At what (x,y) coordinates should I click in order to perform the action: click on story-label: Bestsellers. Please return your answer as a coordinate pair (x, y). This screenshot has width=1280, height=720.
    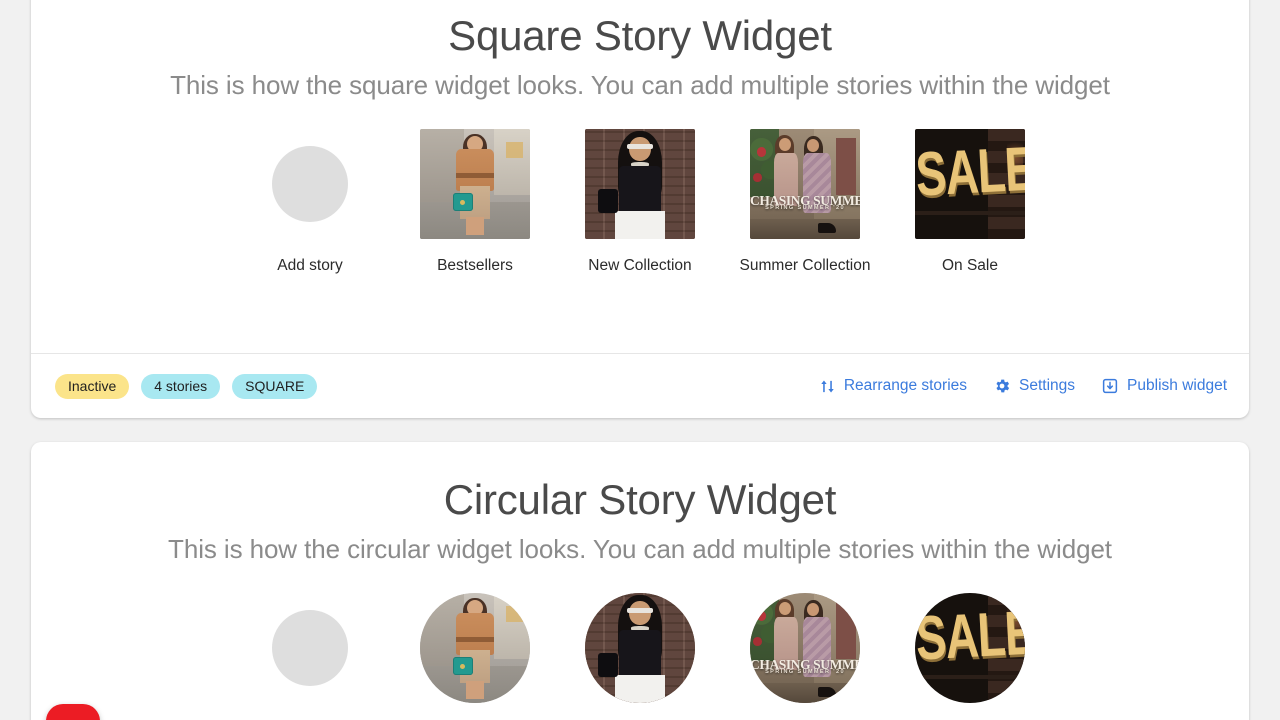
    Looking at the image, I should click on (475, 266).